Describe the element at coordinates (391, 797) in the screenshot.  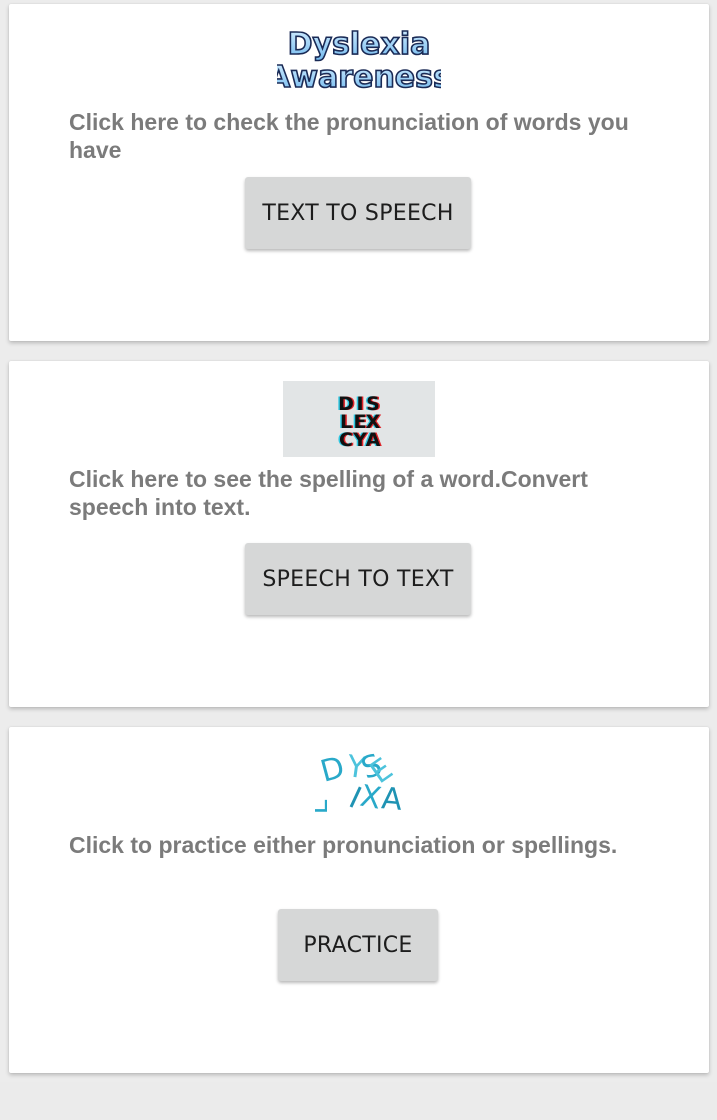
I see `logo3-letter-8: A` at that location.